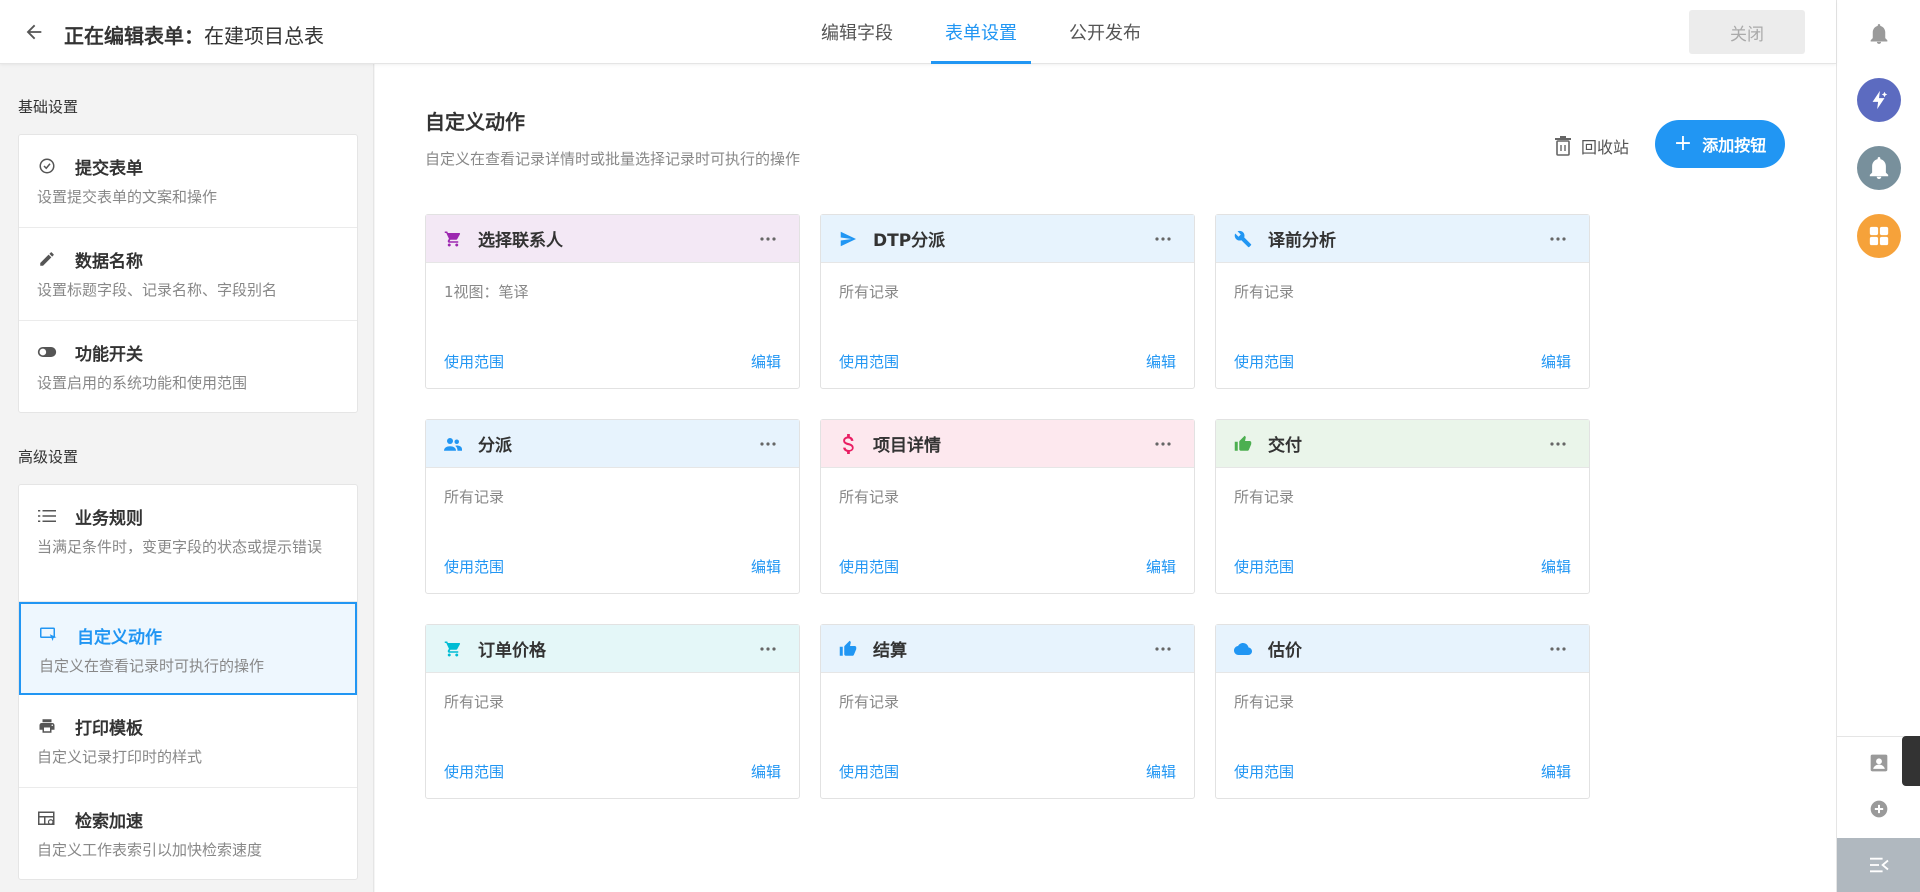 This screenshot has height=892, width=1920. I want to click on action-card-header: DTP分派, so click(1007, 239).